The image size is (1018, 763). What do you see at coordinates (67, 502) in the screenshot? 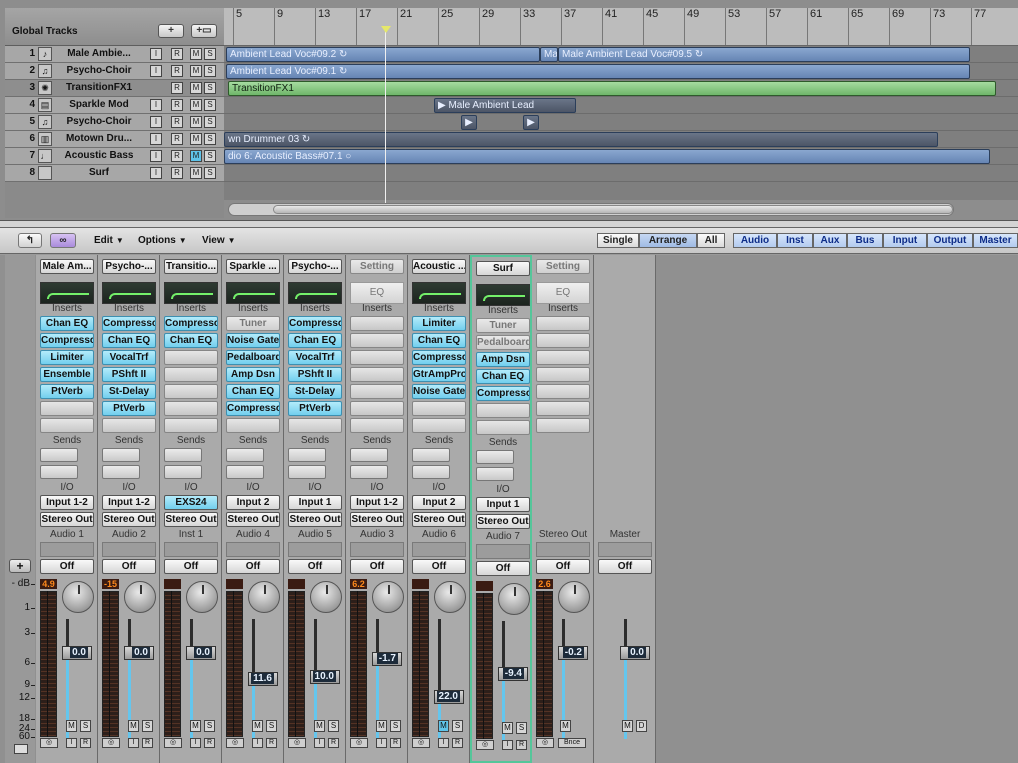
I see `input-slot: Input 1-2` at bounding box center [67, 502].